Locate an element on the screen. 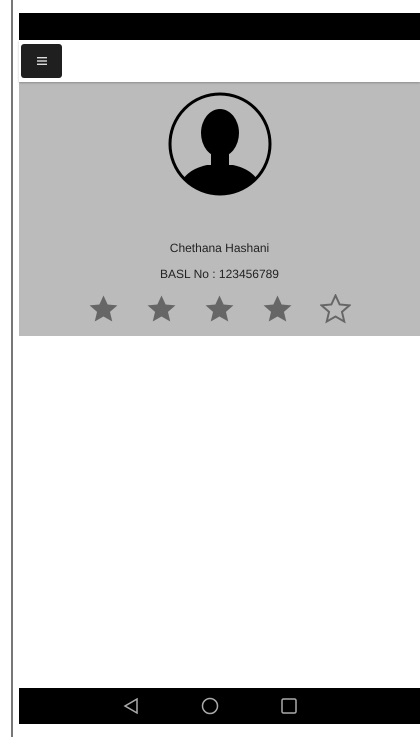 This screenshot has height=737, width=420. star-outline-icon is located at coordinates (335, 309).